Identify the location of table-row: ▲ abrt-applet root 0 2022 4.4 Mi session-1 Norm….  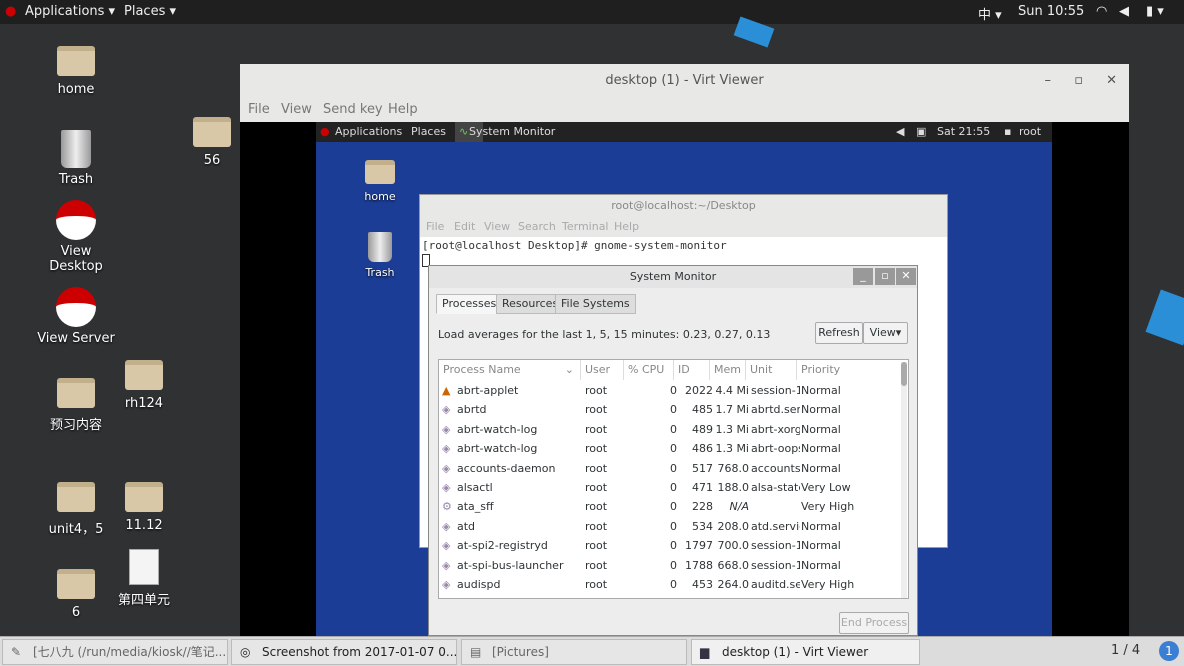
(669, 390).